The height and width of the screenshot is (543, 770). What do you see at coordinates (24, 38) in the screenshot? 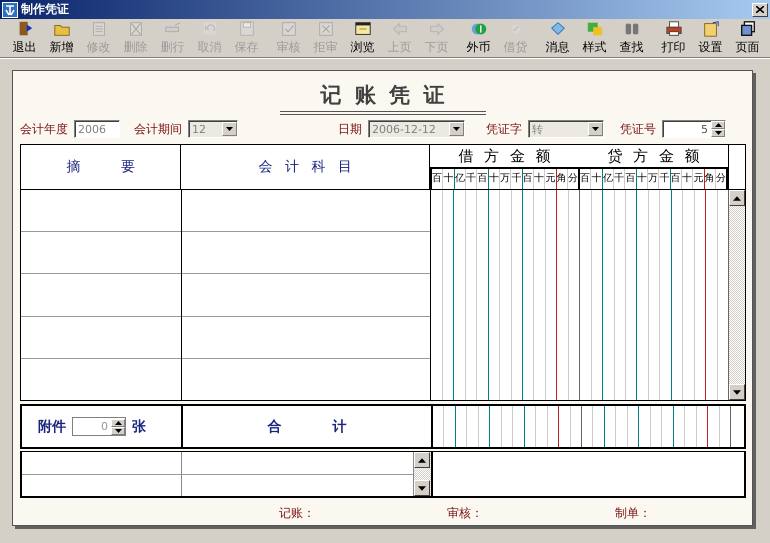
I see `toolbar-button: 退出` at bounding box center [24, 38].